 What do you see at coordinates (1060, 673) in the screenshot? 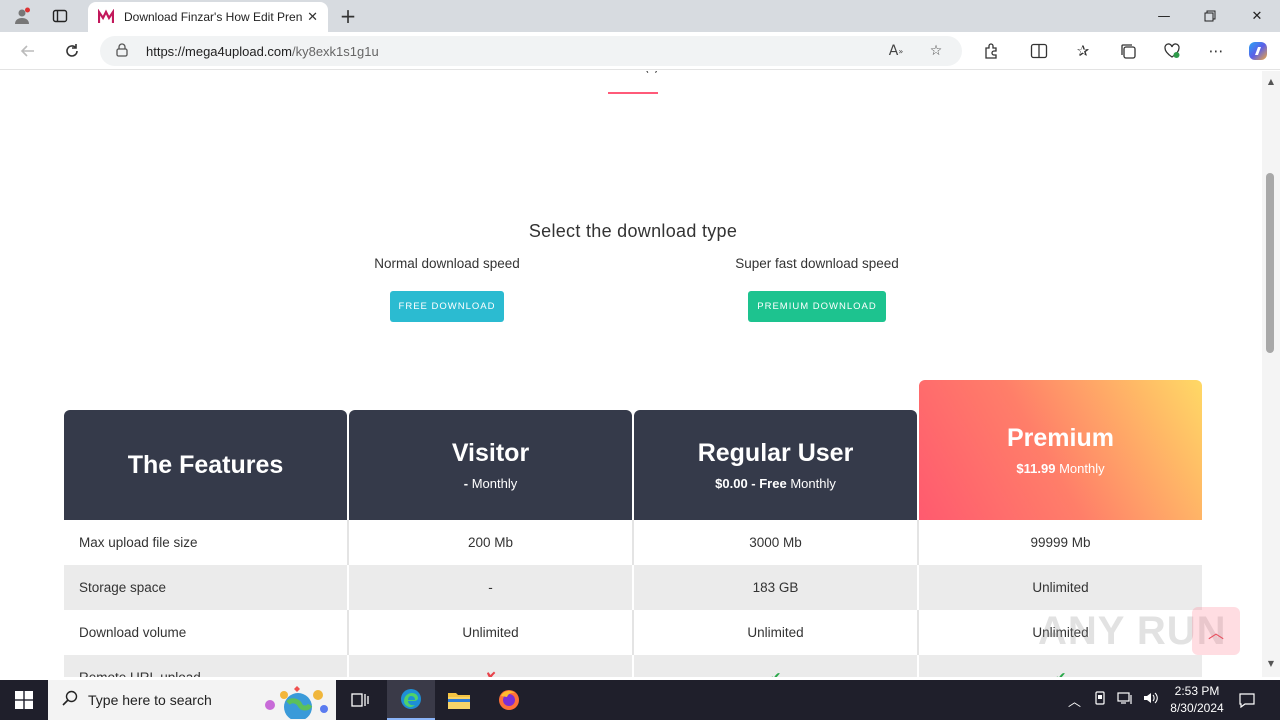
I see `premium-value-check-icon: ✔` at bounding box center [1060, 673].